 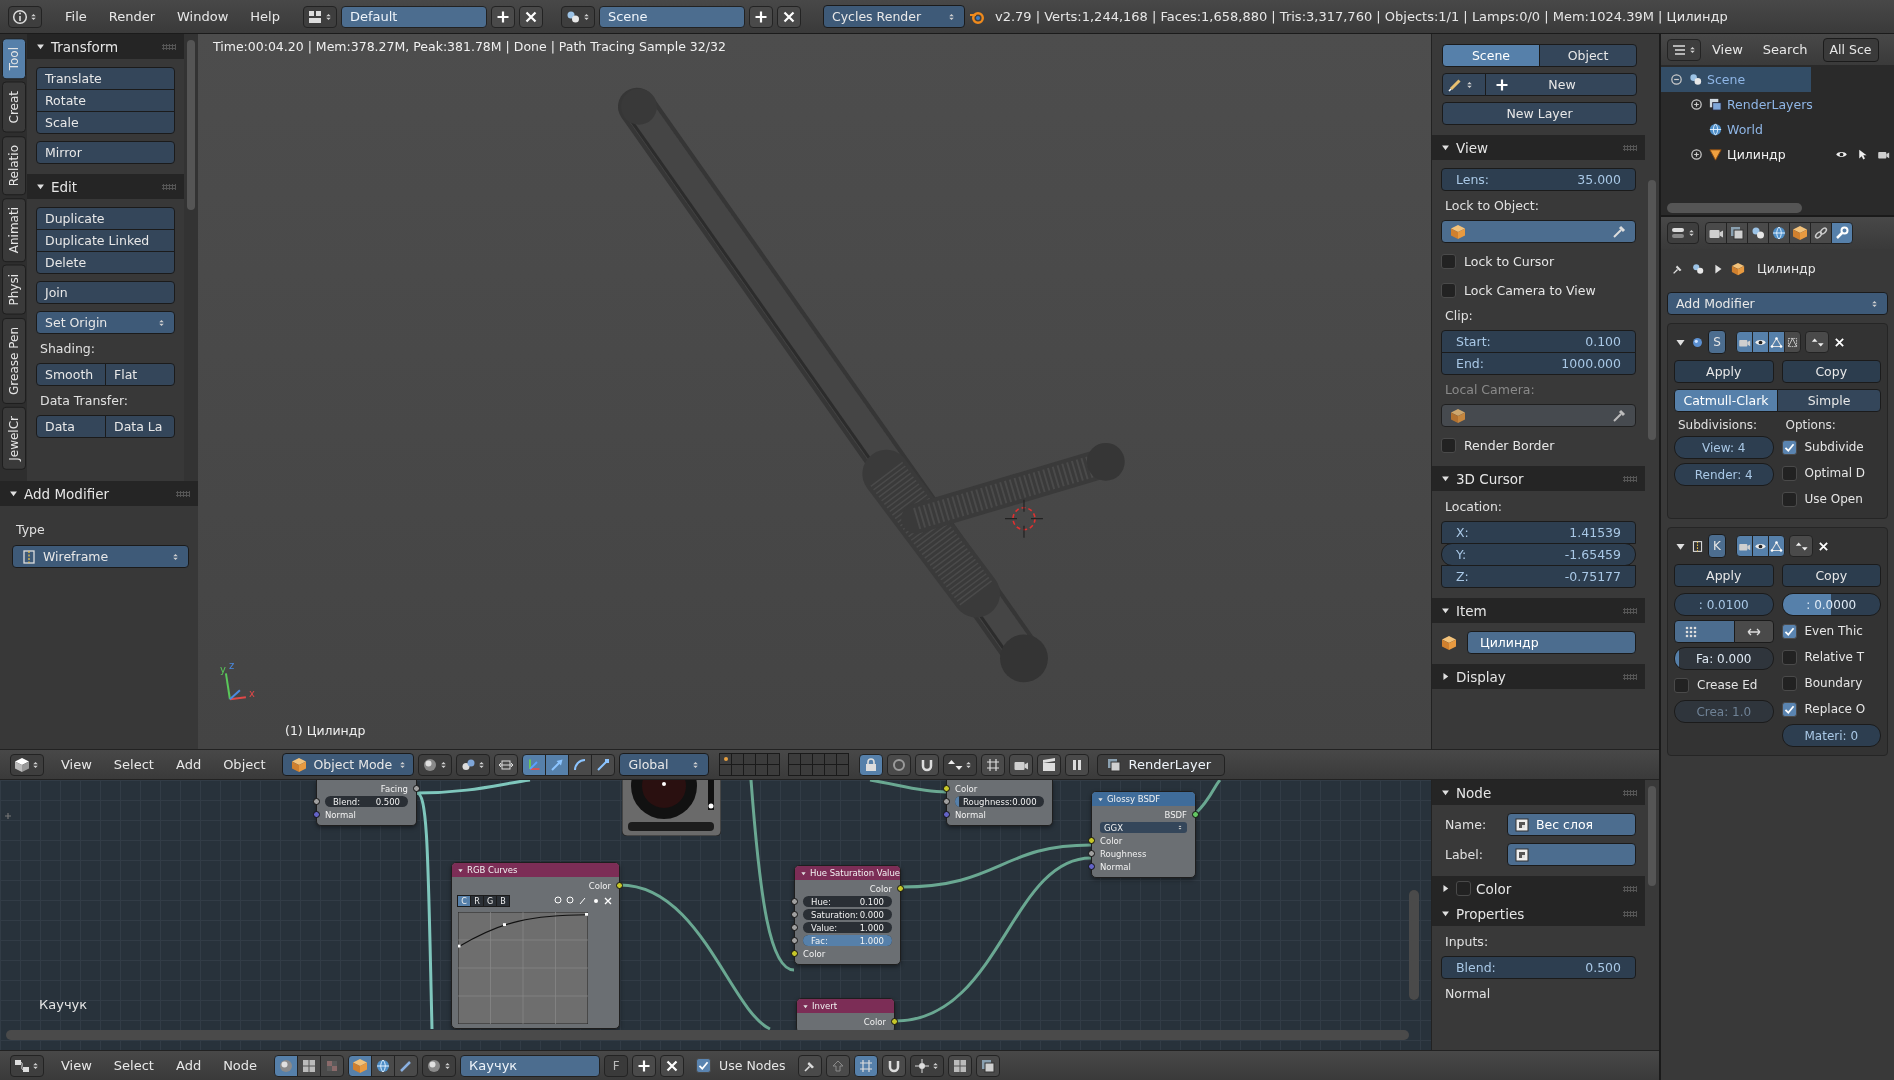 I want to click on add-modifier-dropdown: Add Modifier, so click(x=1777, y=303).